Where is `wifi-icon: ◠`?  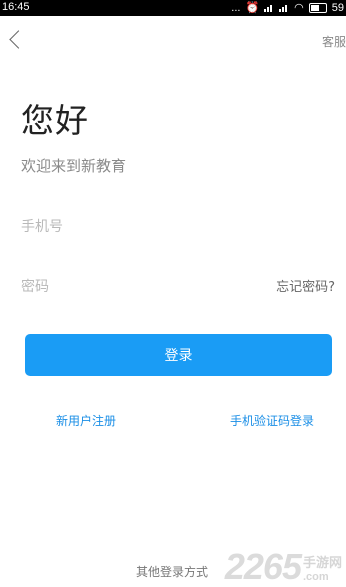
wifi-icon: ◠ is located at coordinates (299, 8).